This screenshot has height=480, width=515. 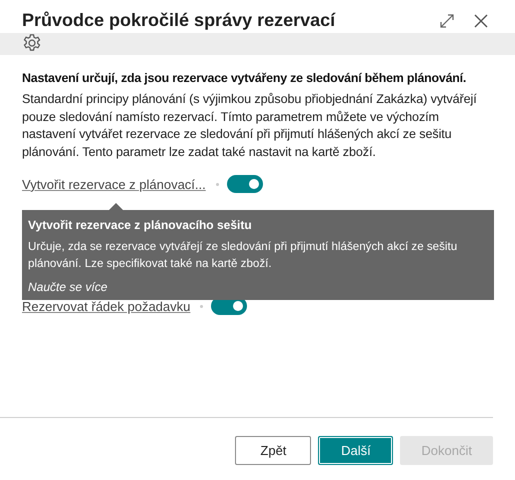 What do you see at coordinates (447, 20) in the screenshot?
I see `expand-icon` at bounding box center [447, 20].